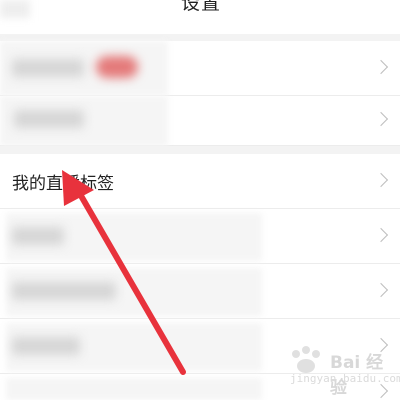  Describe the element at coordinates (341, 371) in the screenshot. I see `baidu-jingyan-watermark: Bai 经验 jingyan.baidu.com` at that location.